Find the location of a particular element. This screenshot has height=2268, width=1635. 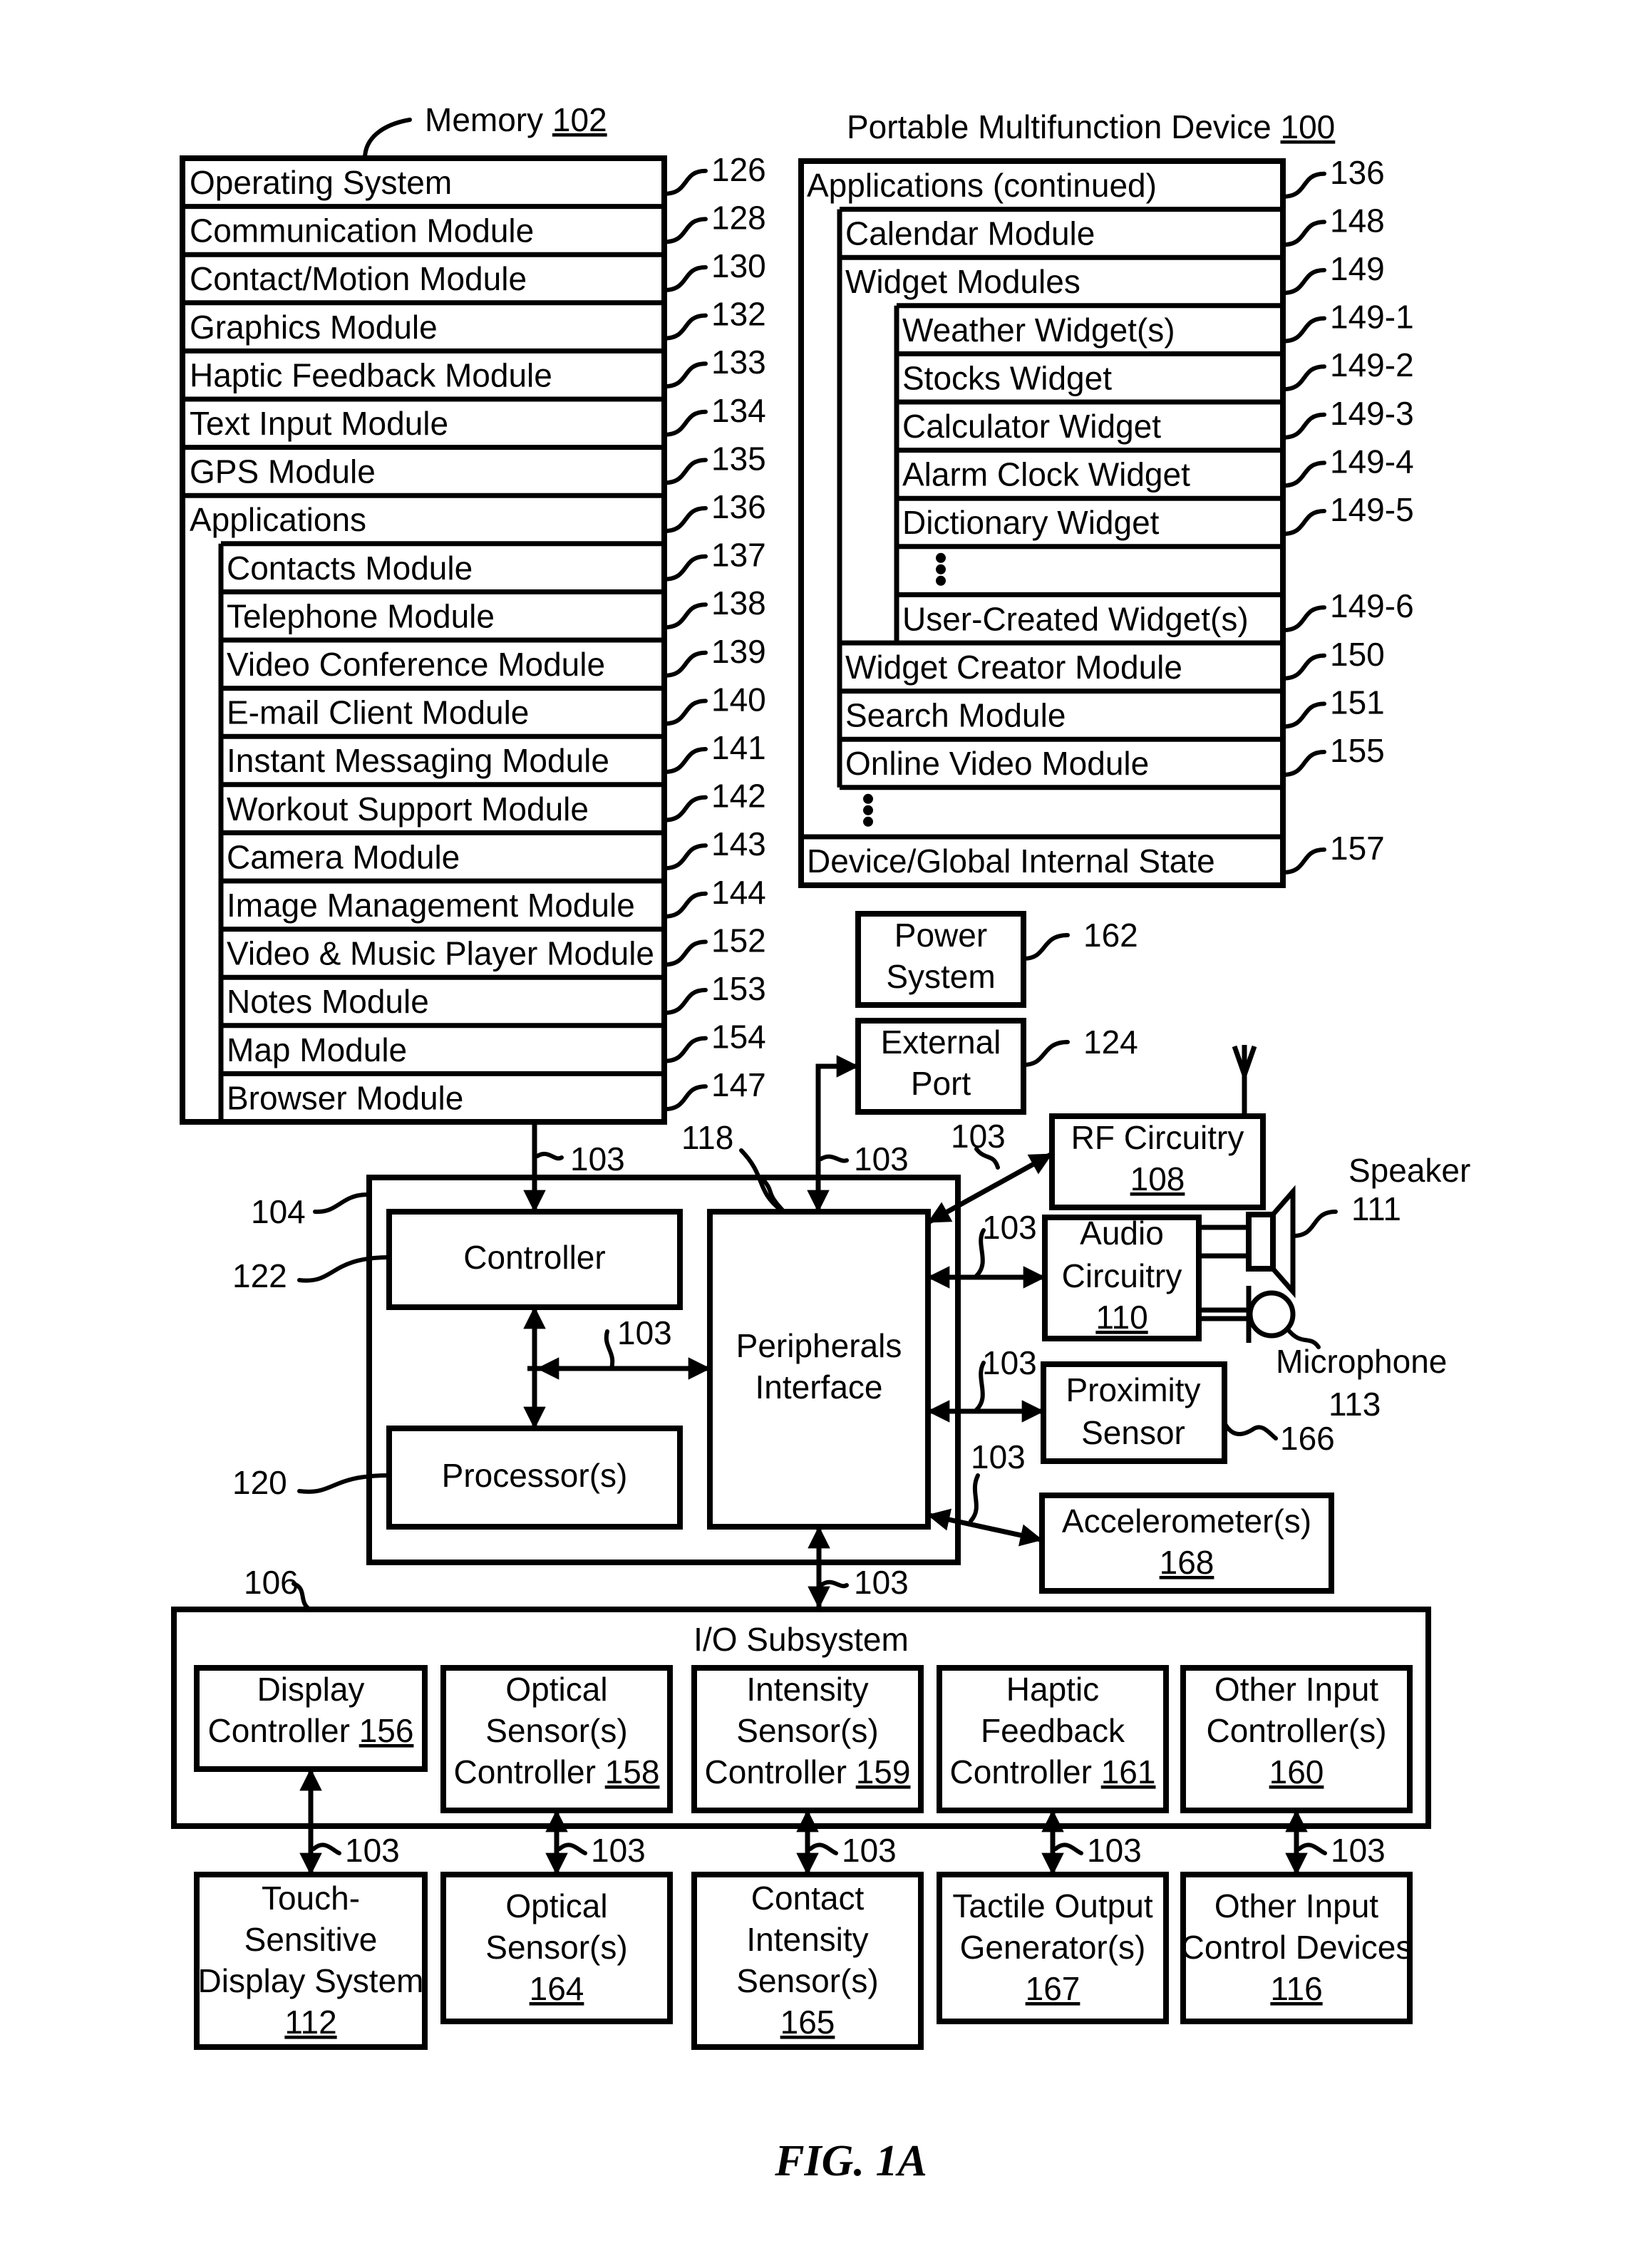

bus-ref-audio: 103 is located at coordinates (1009, 1227).